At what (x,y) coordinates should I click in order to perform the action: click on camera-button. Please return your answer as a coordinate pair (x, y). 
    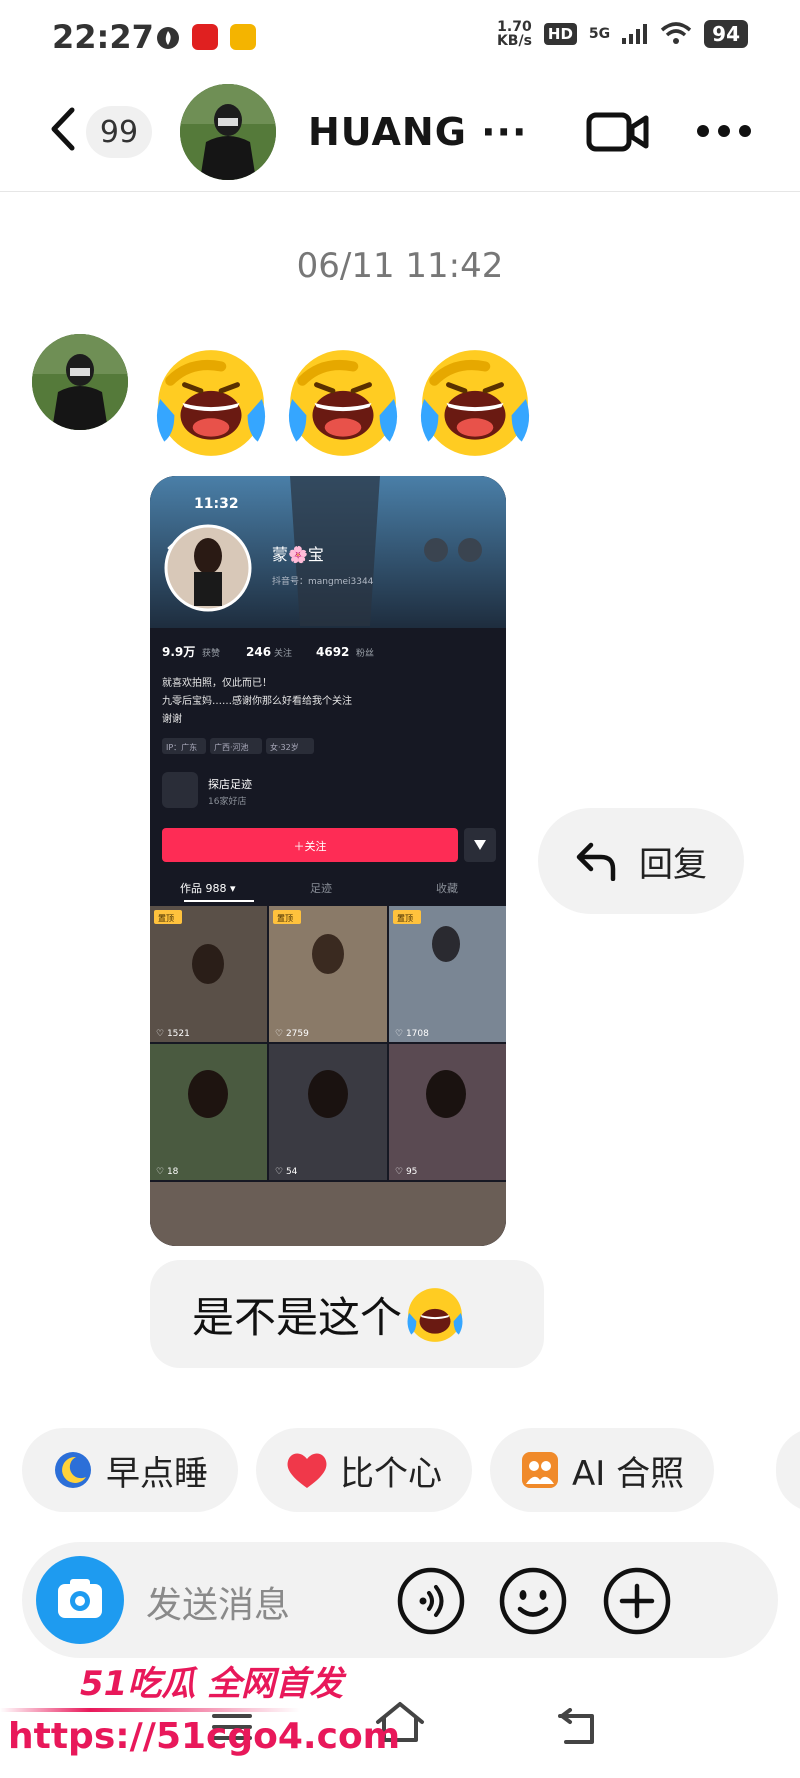
    Looking at the image, I should click on (80, 1600).